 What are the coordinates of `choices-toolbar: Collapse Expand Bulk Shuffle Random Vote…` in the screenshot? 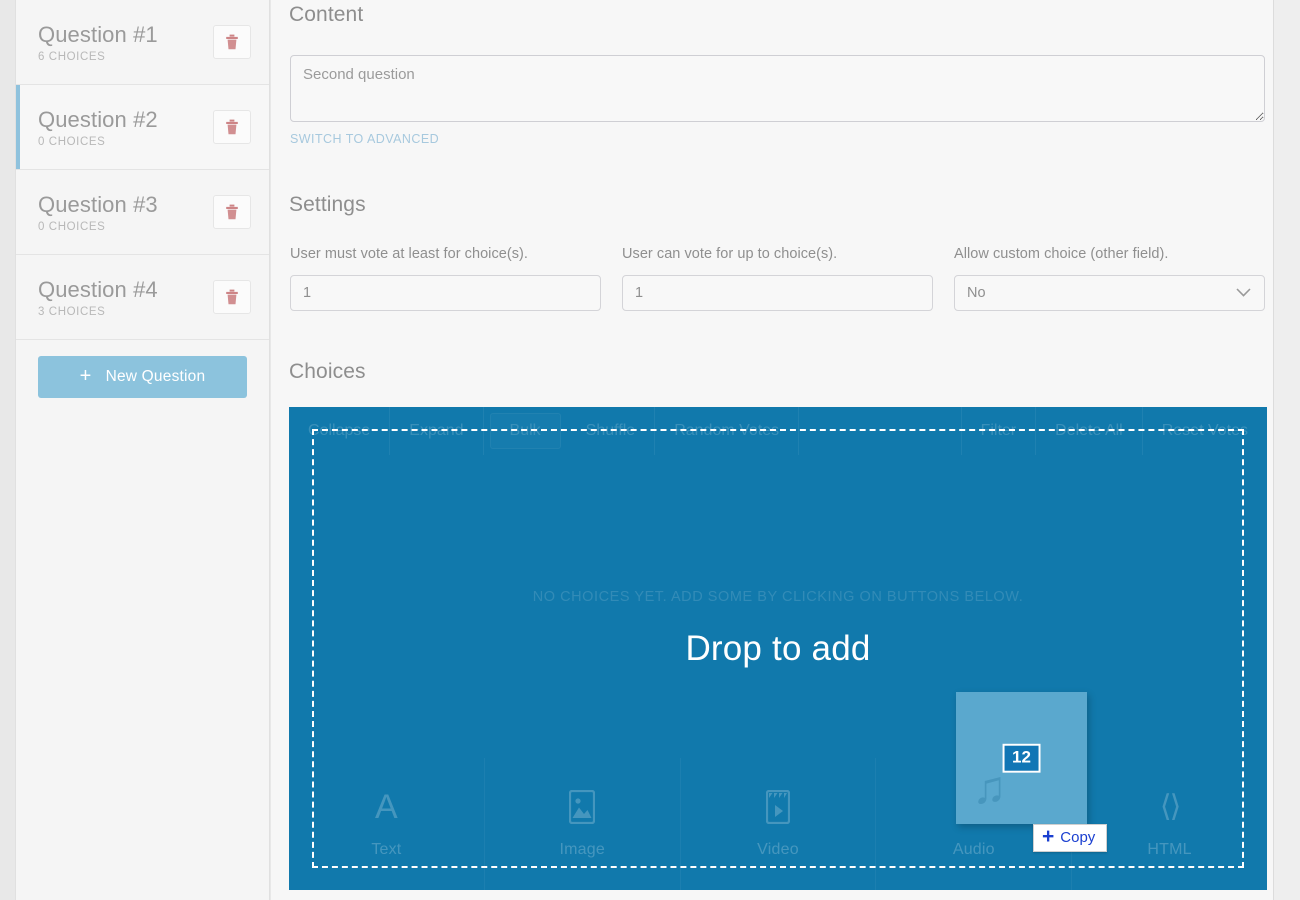 It's located at (778, 431).